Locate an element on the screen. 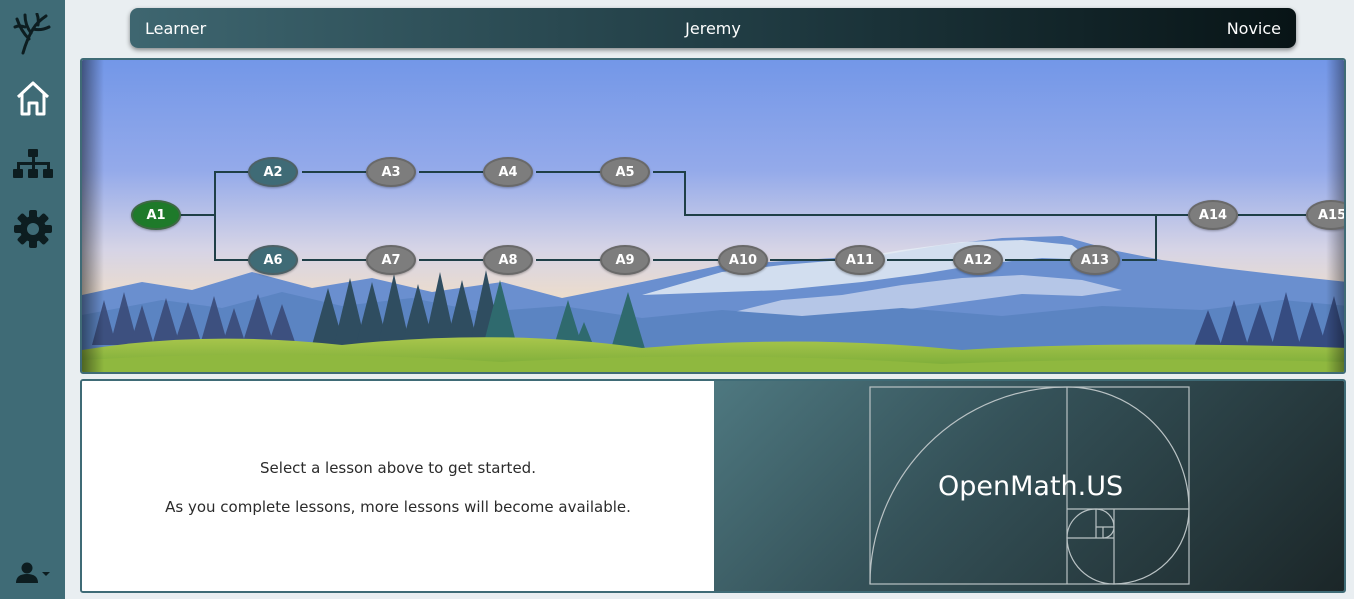  lesson-node-a10: A10 is located at coordinates (743, 260).